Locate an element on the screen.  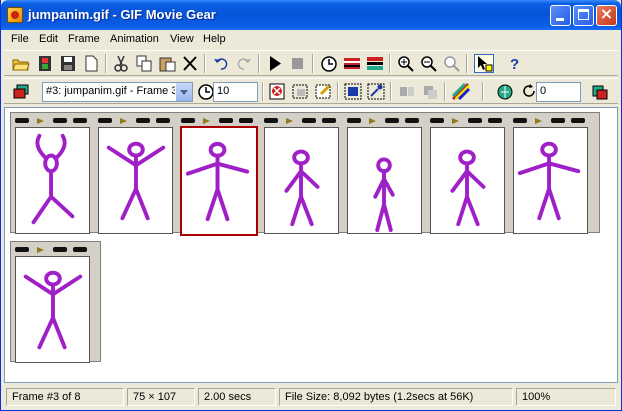
title-bar: jumpanim.gif - GIF Movie Gear × is located at coordinates (311, 15).